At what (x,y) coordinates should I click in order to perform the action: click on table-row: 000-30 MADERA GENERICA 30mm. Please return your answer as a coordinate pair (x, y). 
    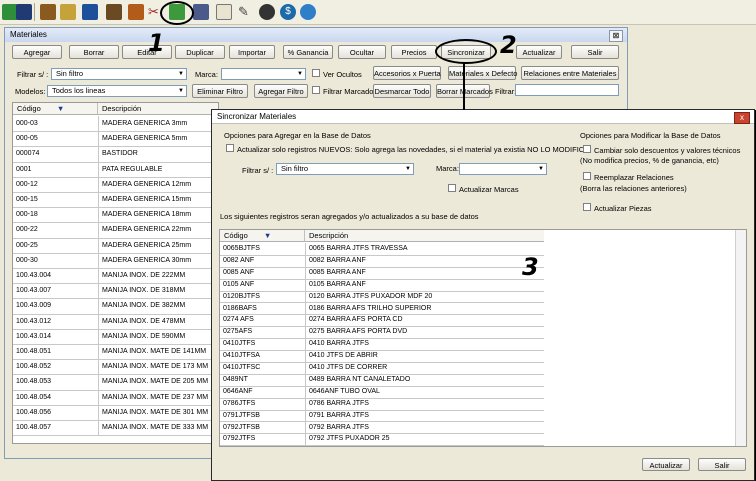
    Looking at the image, I should click on (115, 260).